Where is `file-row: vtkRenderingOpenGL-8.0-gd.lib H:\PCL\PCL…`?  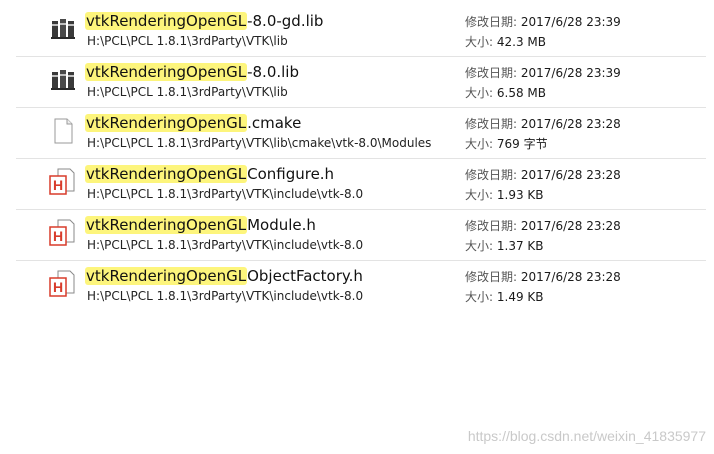 file-row: vtkRenderingOpenGL-8.0-gd.lib H:\PCL\PCL… is located at coordinates (361, 31).